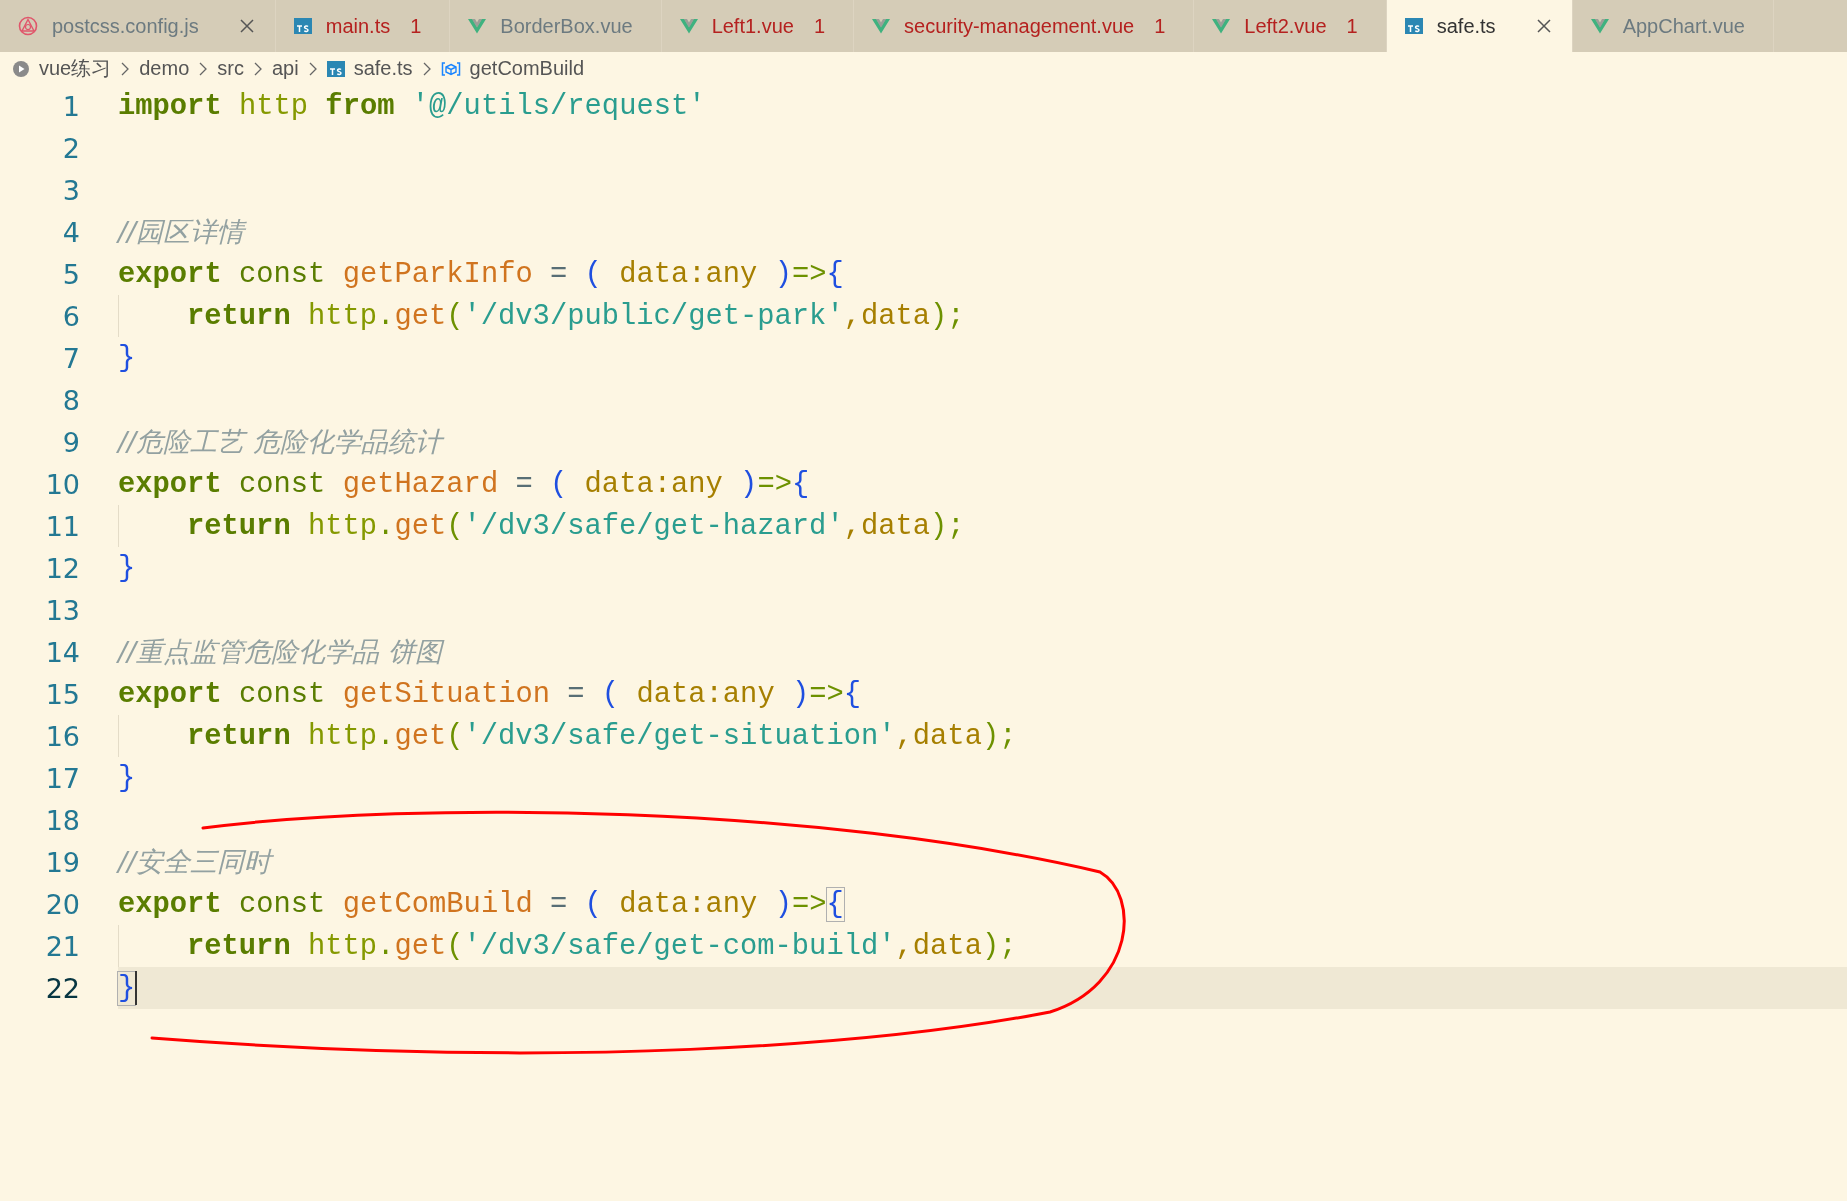 This screenshot has width=1847, height=1201. What do you see at coordinates (62, 862) in the screenshot?
I see `line-number: 19` at bounding box center [62, 862].